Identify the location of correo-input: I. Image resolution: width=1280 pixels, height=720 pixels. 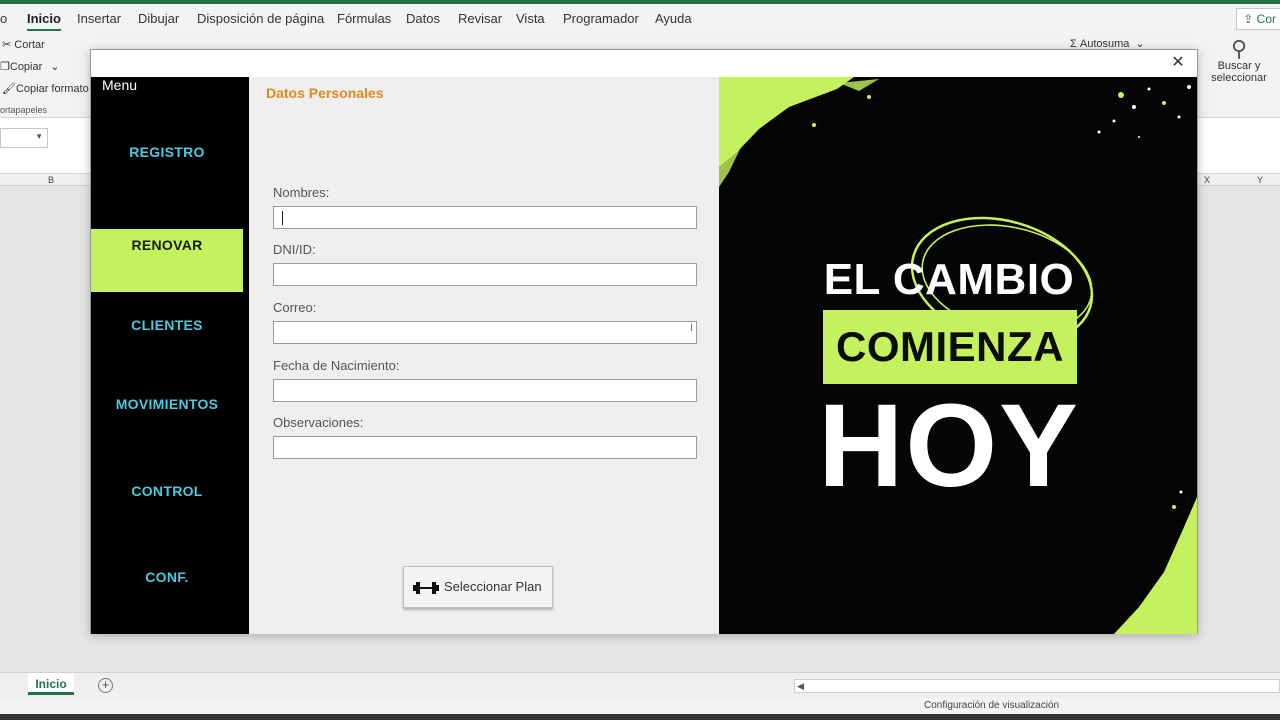
(485, 332).